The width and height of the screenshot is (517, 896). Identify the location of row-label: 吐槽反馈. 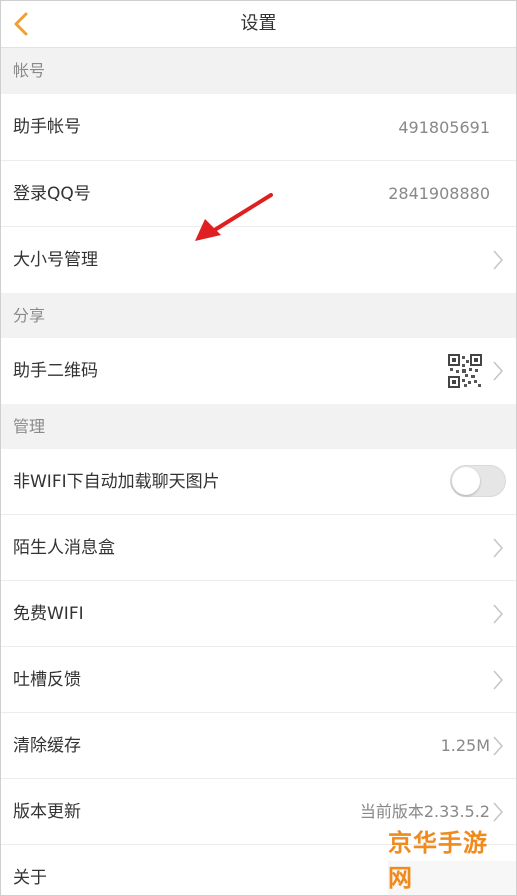
(47, 680).